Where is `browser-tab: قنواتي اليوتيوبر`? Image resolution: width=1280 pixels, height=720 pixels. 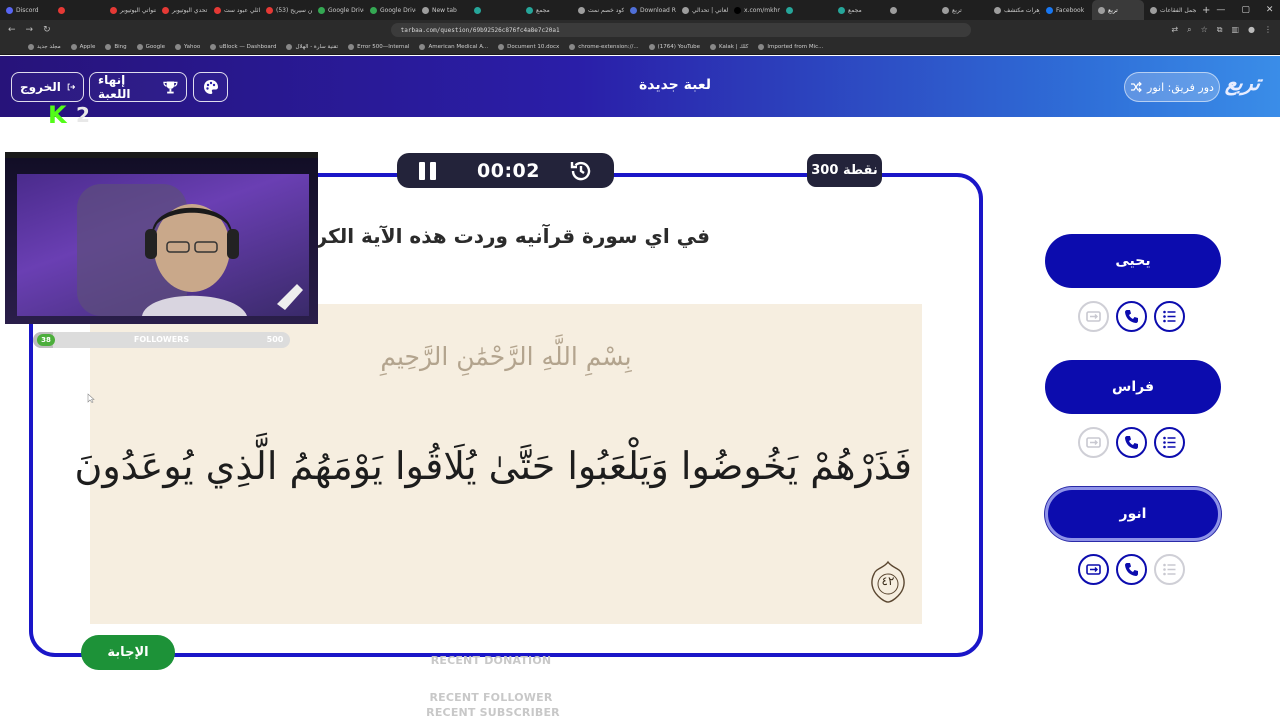 browser-tab: قنواتي اليوتيوبر is located at coordinates (130, 10).